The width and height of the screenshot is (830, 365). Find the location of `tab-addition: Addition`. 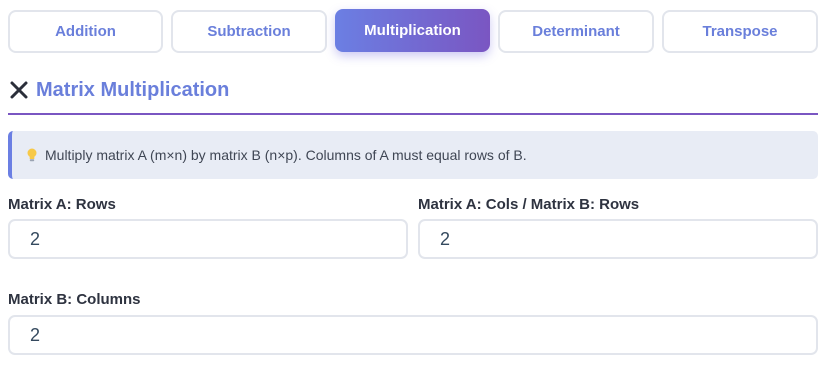

tab-addition: Addition is located at coordinates (85, 31).